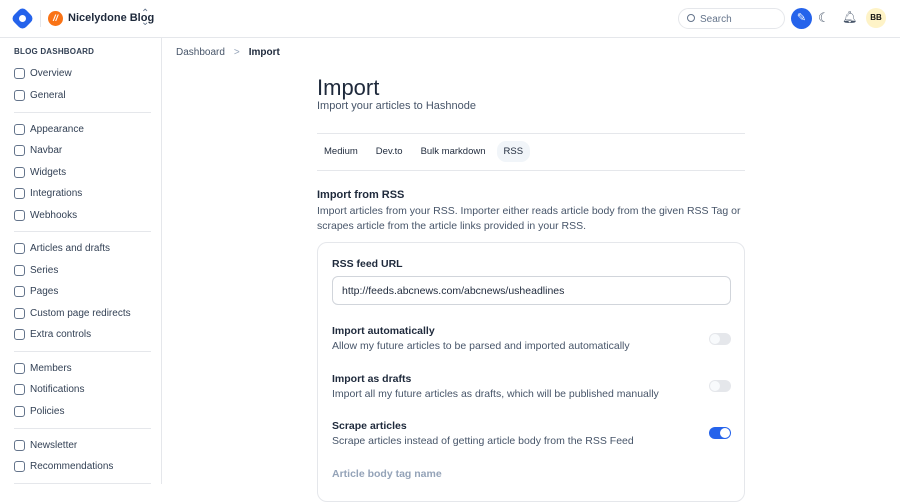  I want to click on sidebar-item-recommendations: Recommendations, so click(63, 466).